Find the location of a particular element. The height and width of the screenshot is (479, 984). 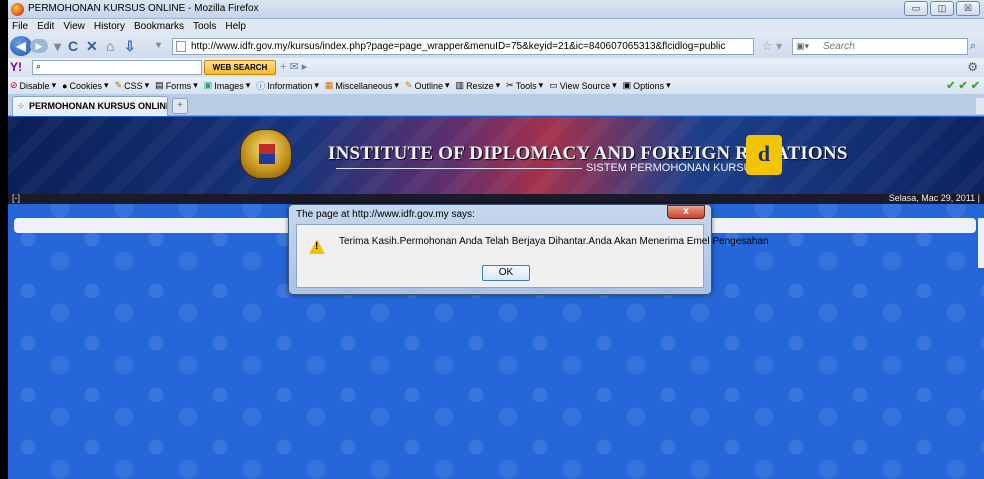

reload-icon: C is located at coordinates (73, 46).